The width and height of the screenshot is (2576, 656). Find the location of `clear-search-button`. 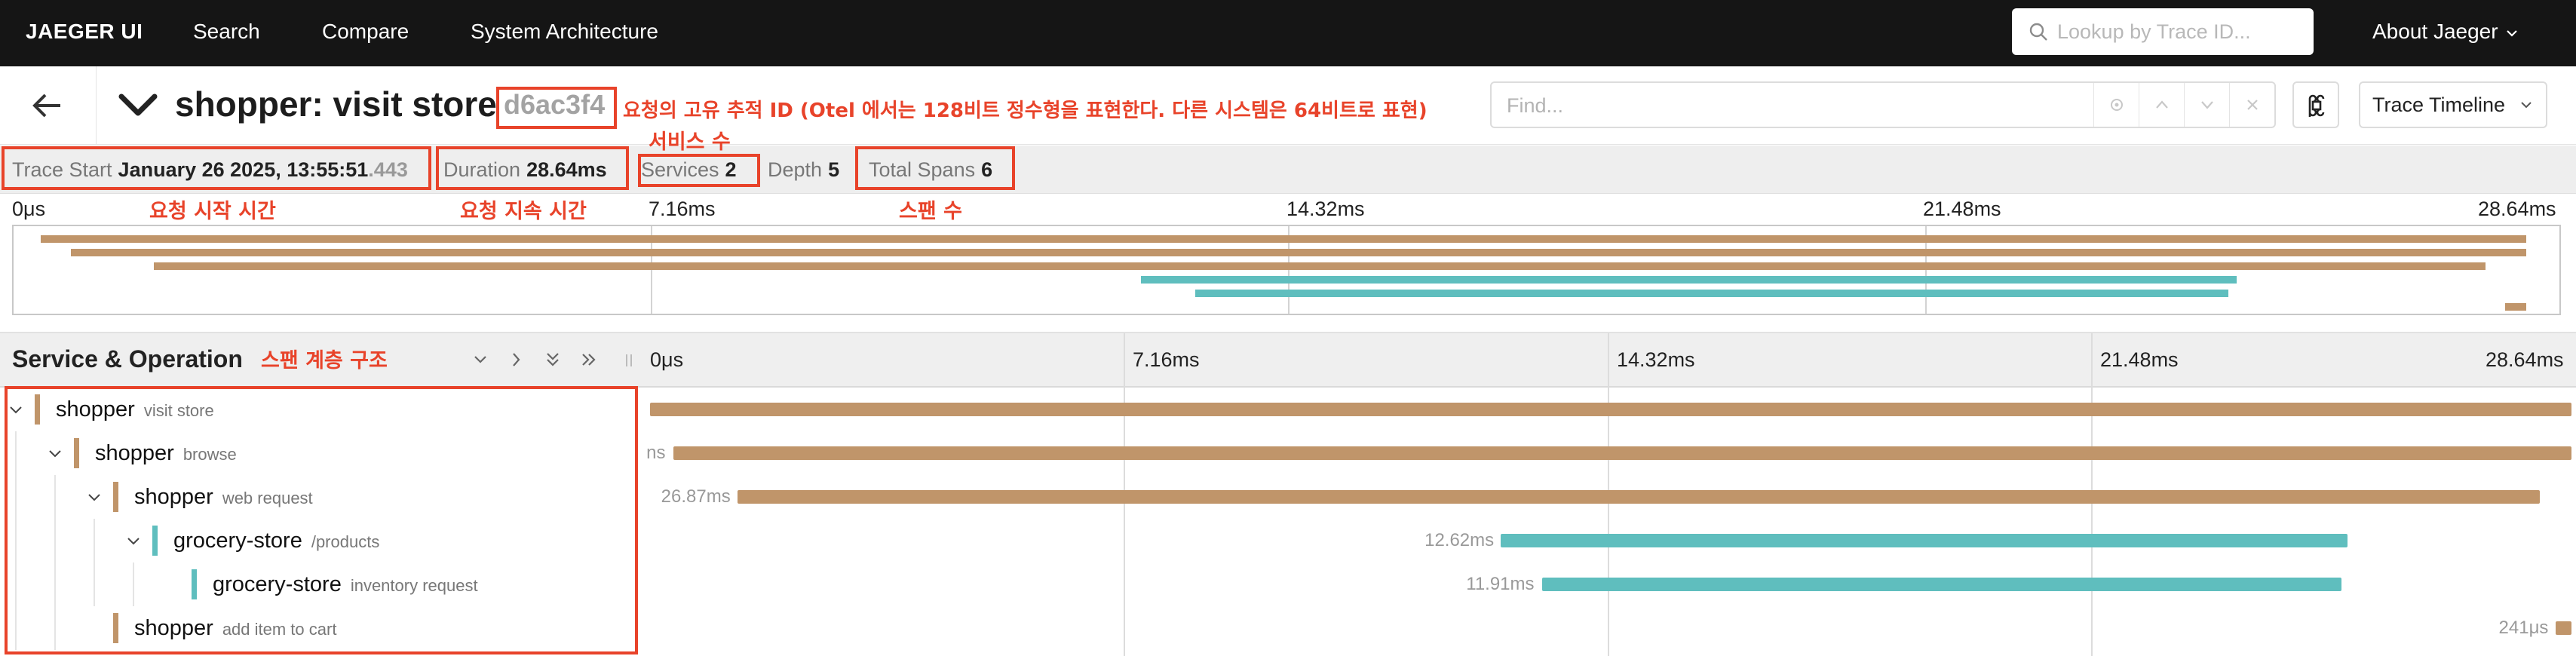

clear-search-button is located at coordinates (2251, 105).